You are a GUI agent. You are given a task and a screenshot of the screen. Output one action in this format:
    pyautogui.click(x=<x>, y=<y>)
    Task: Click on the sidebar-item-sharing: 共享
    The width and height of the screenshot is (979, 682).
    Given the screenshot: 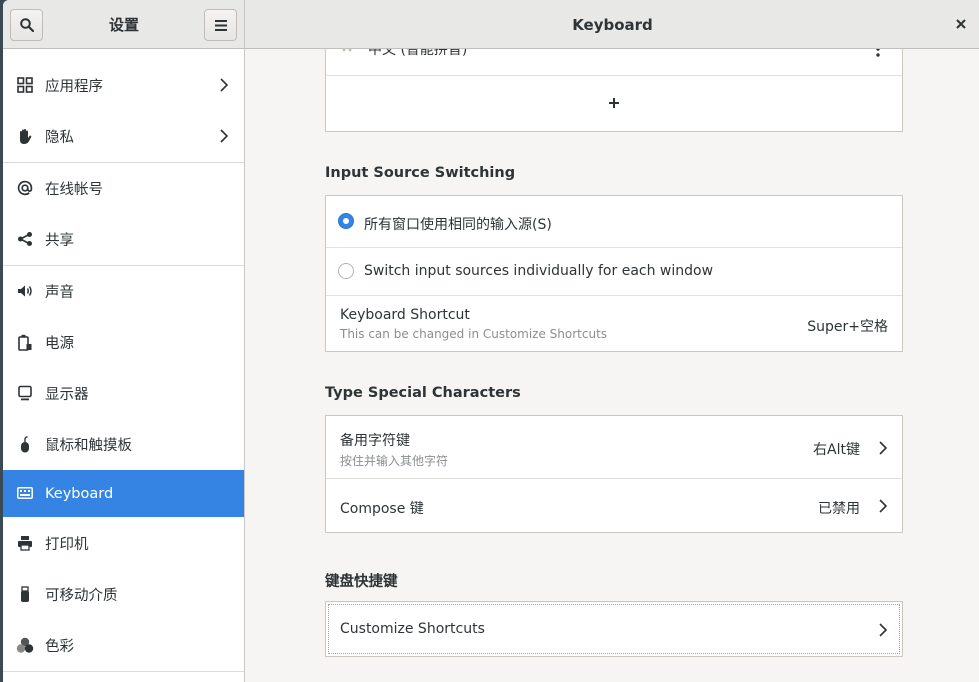 What is the action you would take?
    pyautogui.click(x=123, y=239)
    